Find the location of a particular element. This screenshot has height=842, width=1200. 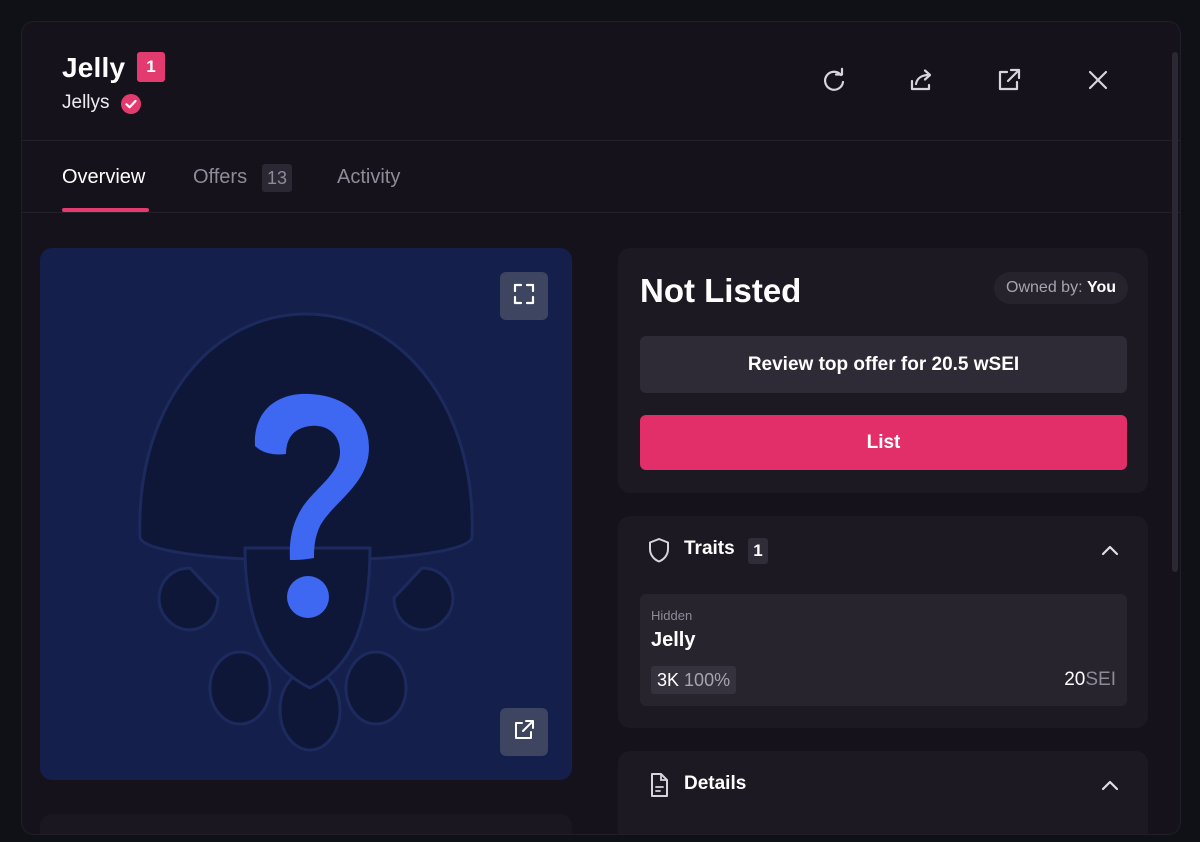

hidden-jelly-artwork is located at coordinates (306, 532).